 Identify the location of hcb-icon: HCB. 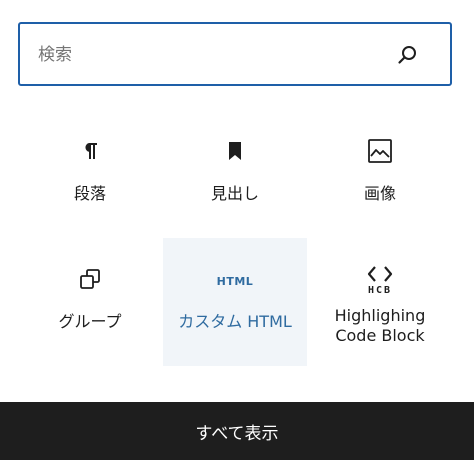
(380, 280).